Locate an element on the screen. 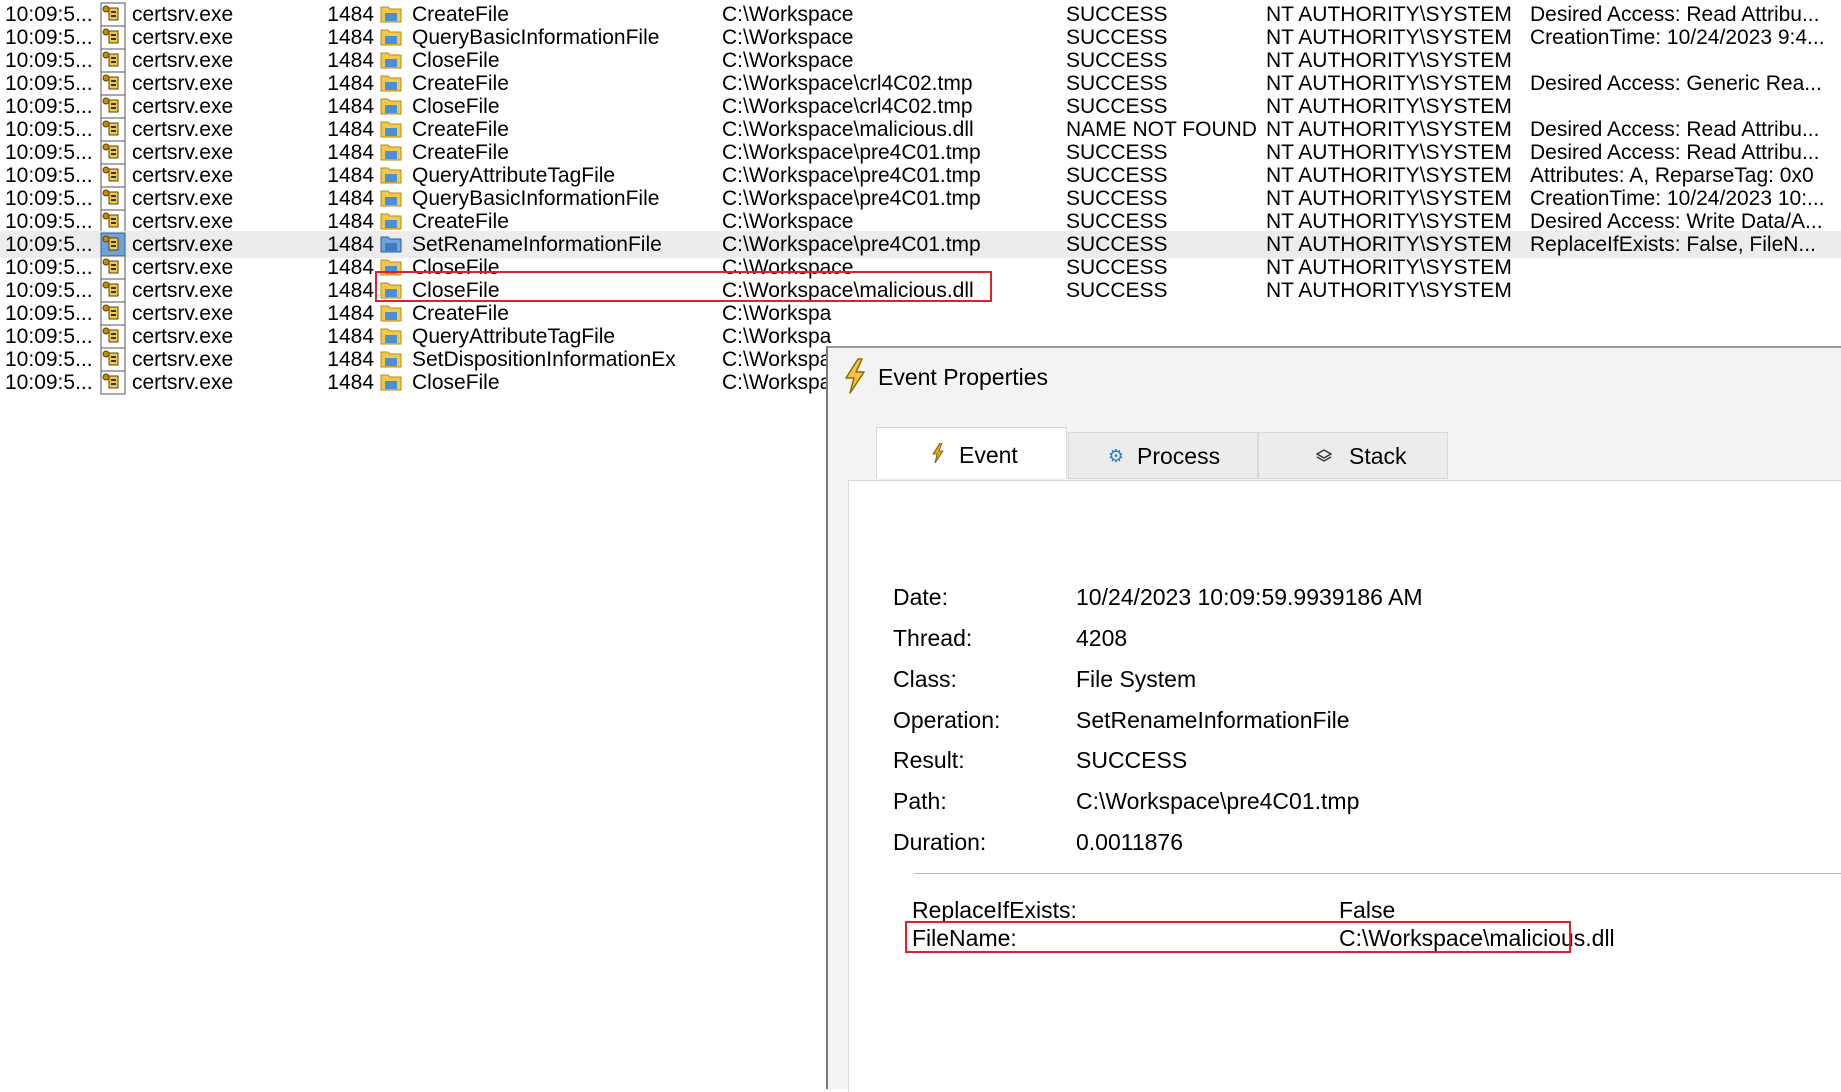 The image size is (1841, 1092). property-label: Duration: is located at coordinates (940, 842).